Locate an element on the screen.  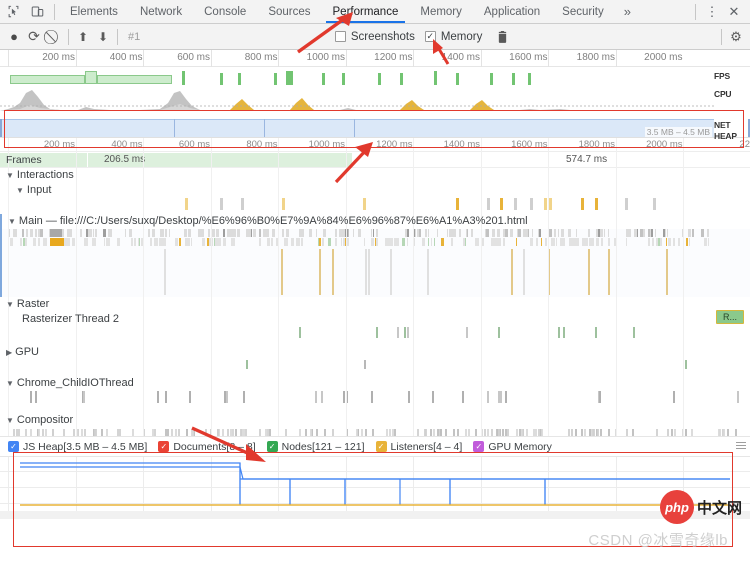
horizontal-scrollbar is located at coordinates (375, 515).